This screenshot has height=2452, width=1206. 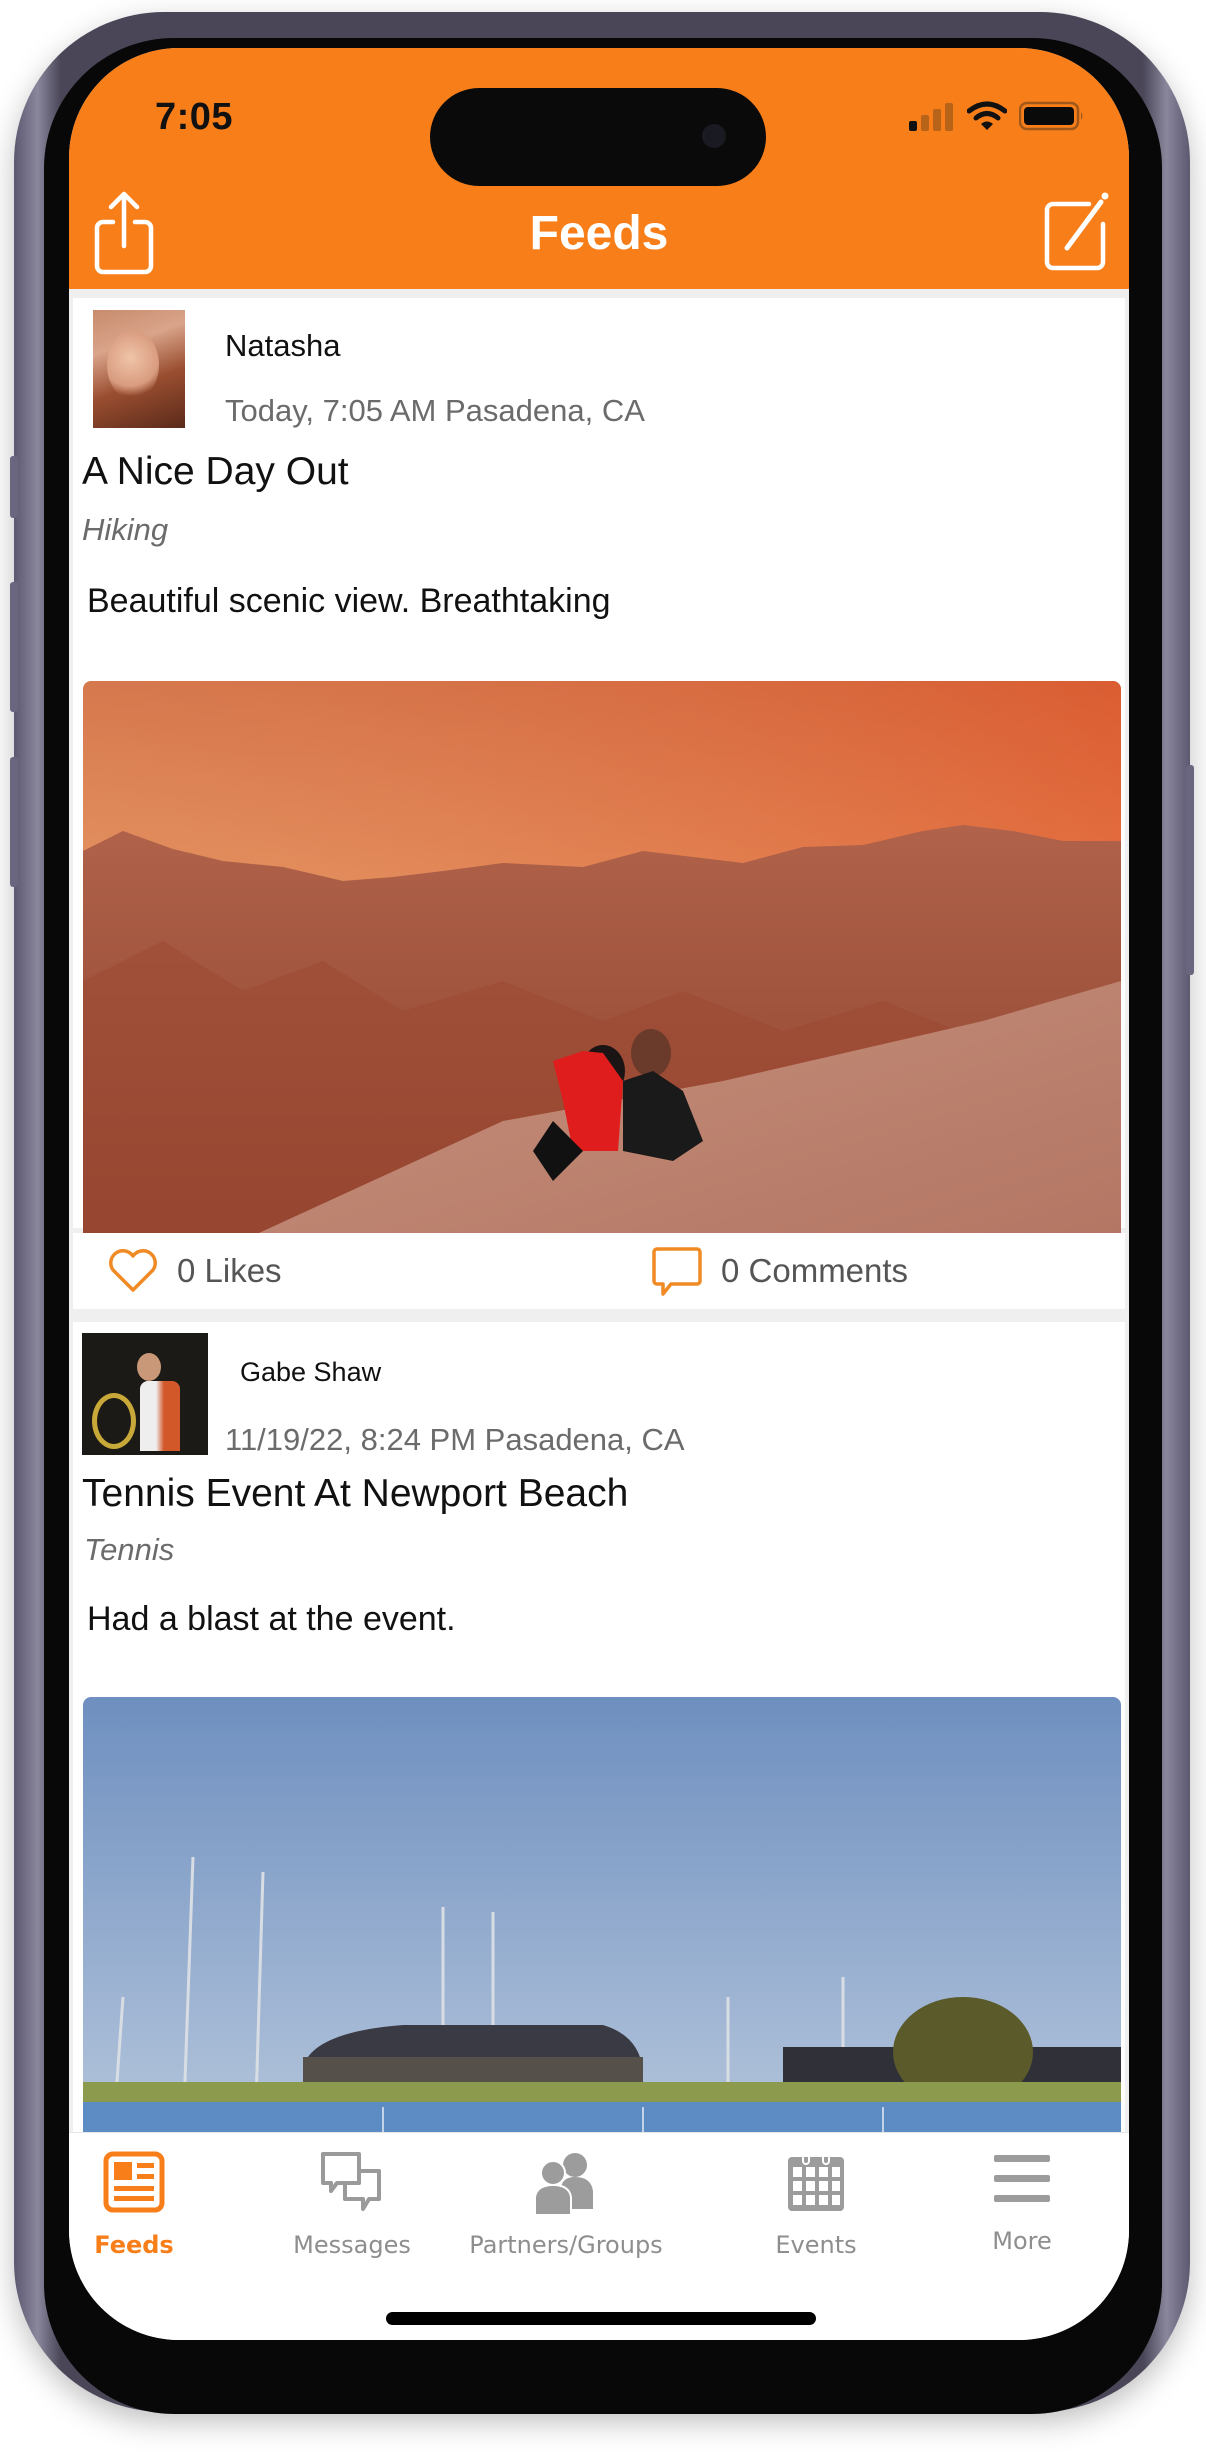 What do you see at coordinates (310, 1372) in the screenshot?
I see `author-name: Gabe Shaw` at bounding box center [310, 1372].